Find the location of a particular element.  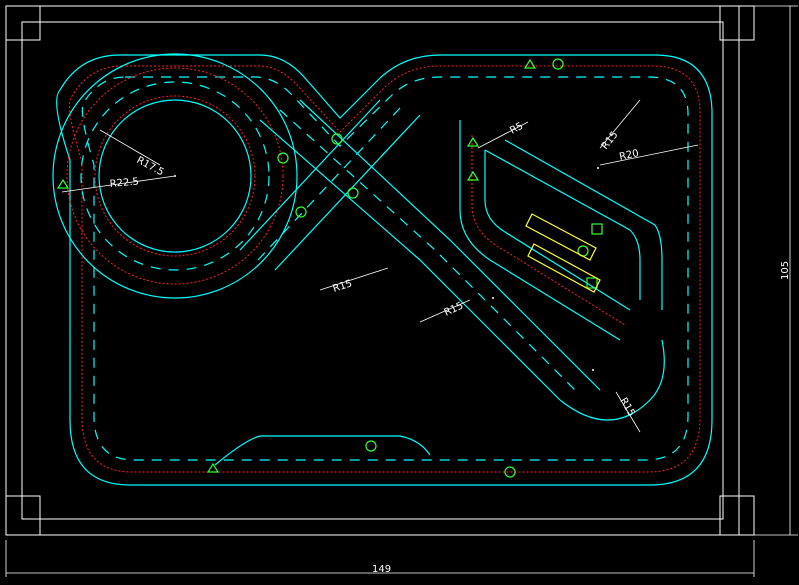

bottom-rail is located at coordinates (380, 527).